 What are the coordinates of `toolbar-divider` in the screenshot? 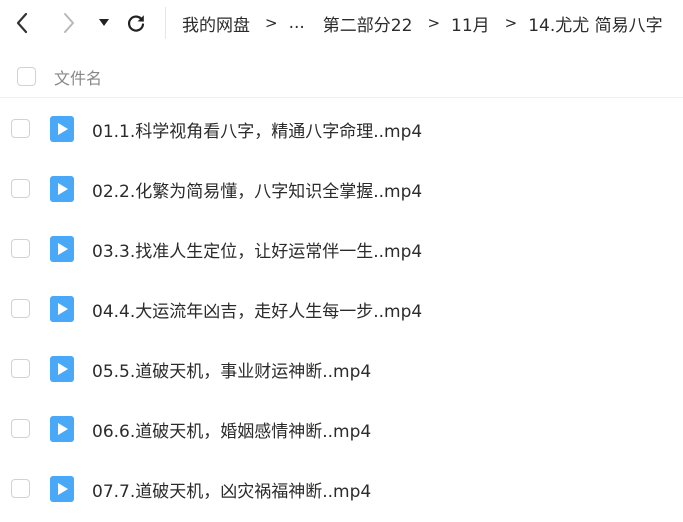 It's located at (165, 23).